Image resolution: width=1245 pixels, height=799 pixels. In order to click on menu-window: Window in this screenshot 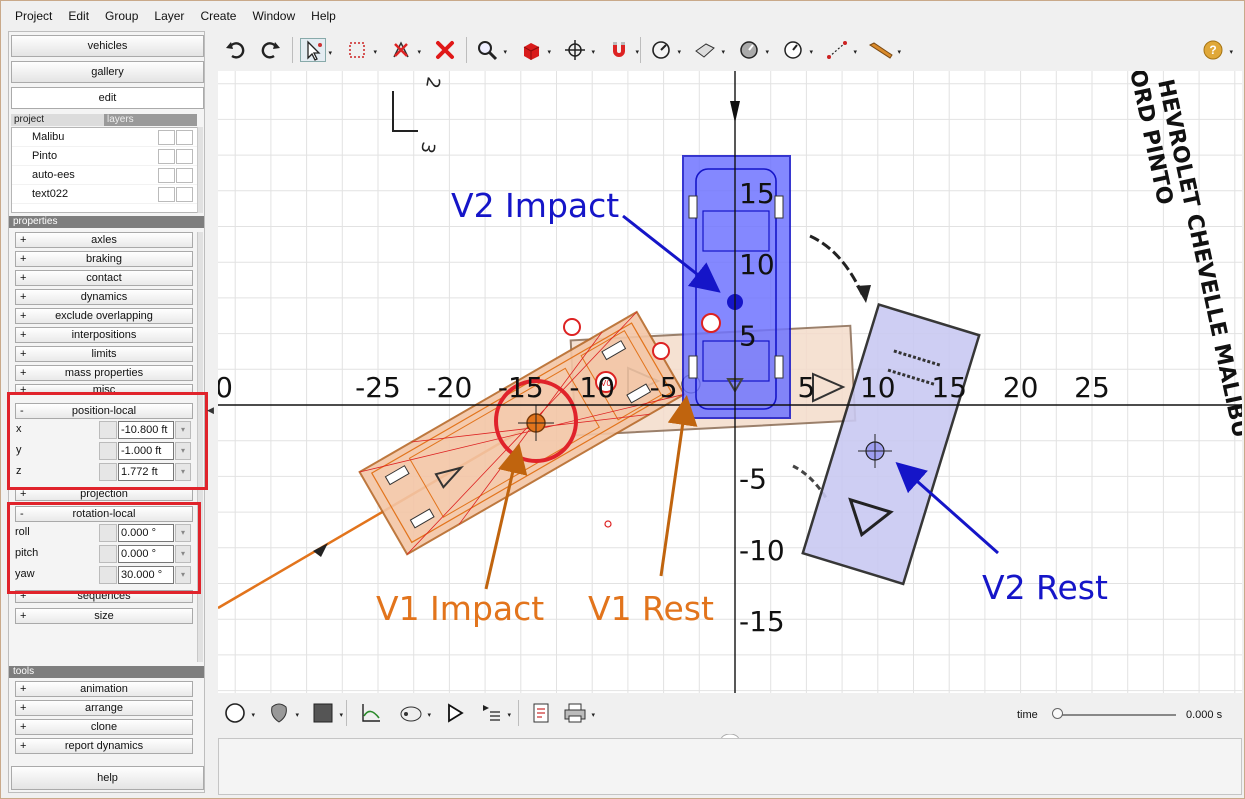, I will do `click(273, 16)`.